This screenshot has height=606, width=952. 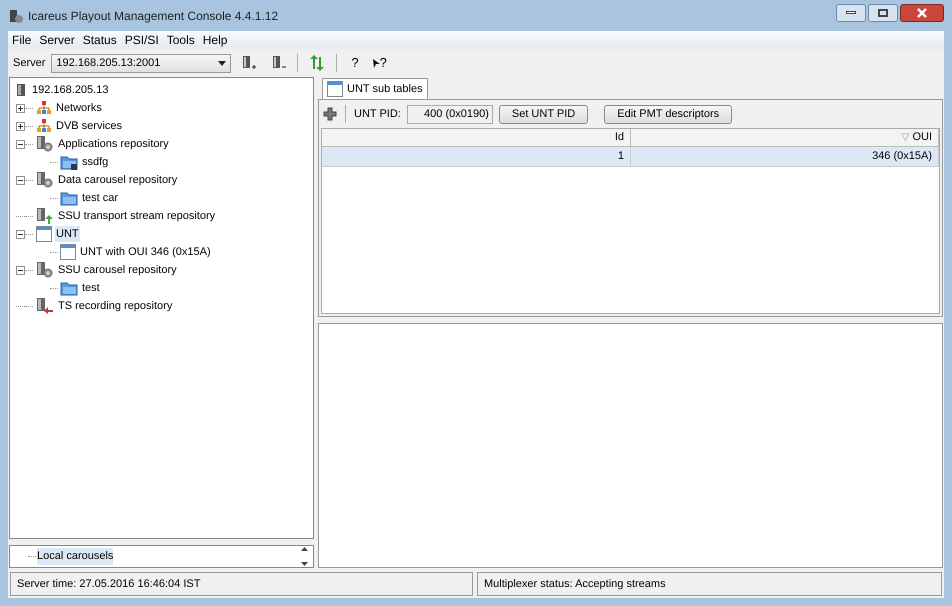 I want to click on tree-item: UNT with OUI 346 (0x15A), so click(x=145, y=252).